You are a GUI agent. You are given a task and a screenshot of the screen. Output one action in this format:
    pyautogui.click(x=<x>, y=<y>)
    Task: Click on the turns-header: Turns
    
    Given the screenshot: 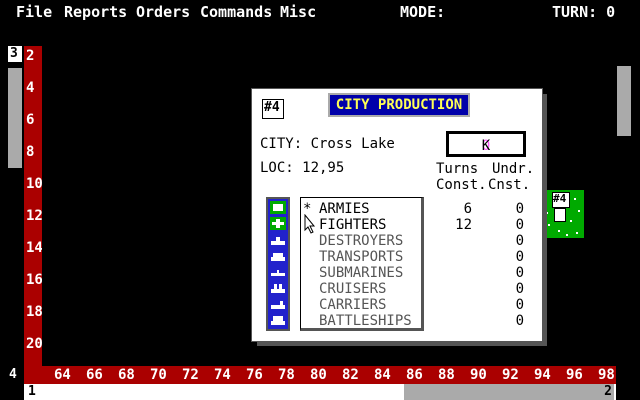 What is the action you would take?
    pyautogui.click(x=457, y=169)
    